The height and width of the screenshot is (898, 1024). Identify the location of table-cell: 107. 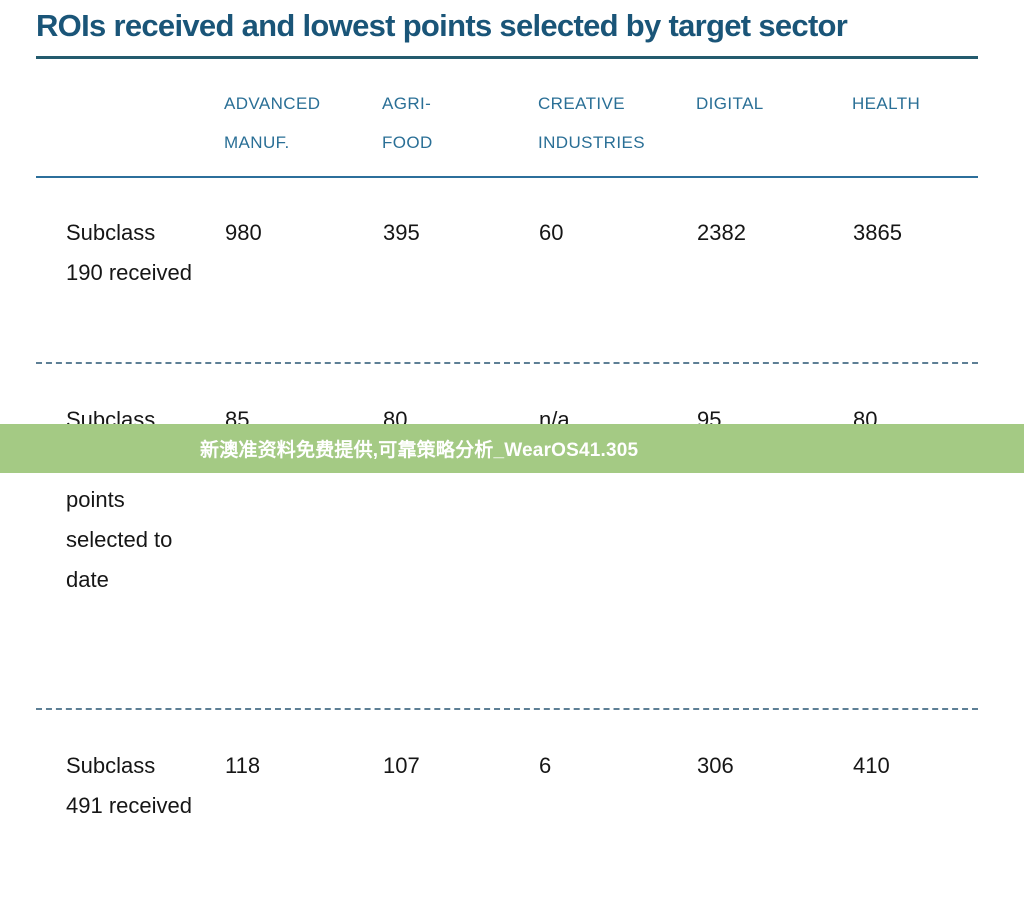
(401, 765).